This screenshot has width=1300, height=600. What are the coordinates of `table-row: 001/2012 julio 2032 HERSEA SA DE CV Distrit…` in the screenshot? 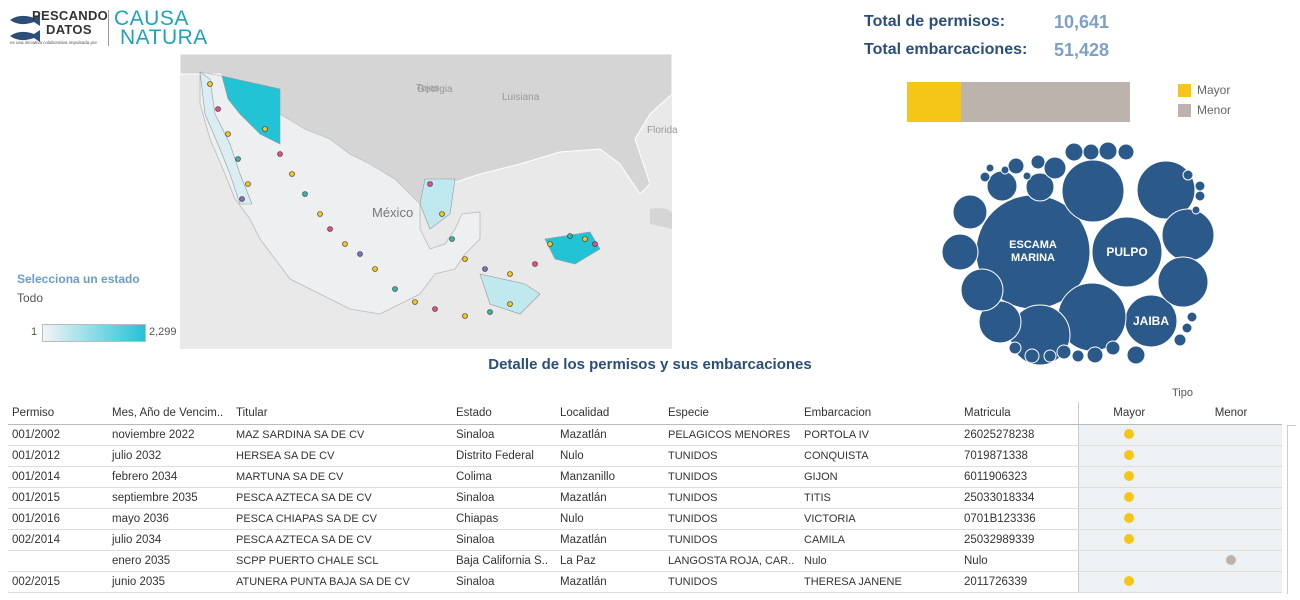 It's located at (645, 456).